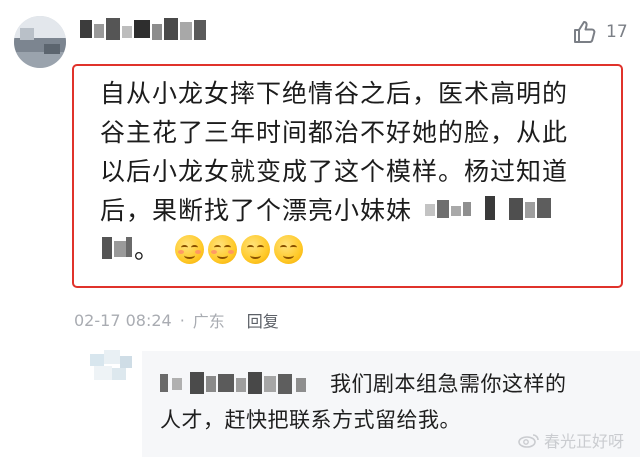  Describe the element at coordinates (256, 210) in the screenshot. I see `comment-line: 后，果断找了个漂亮小妹妹` at that location.